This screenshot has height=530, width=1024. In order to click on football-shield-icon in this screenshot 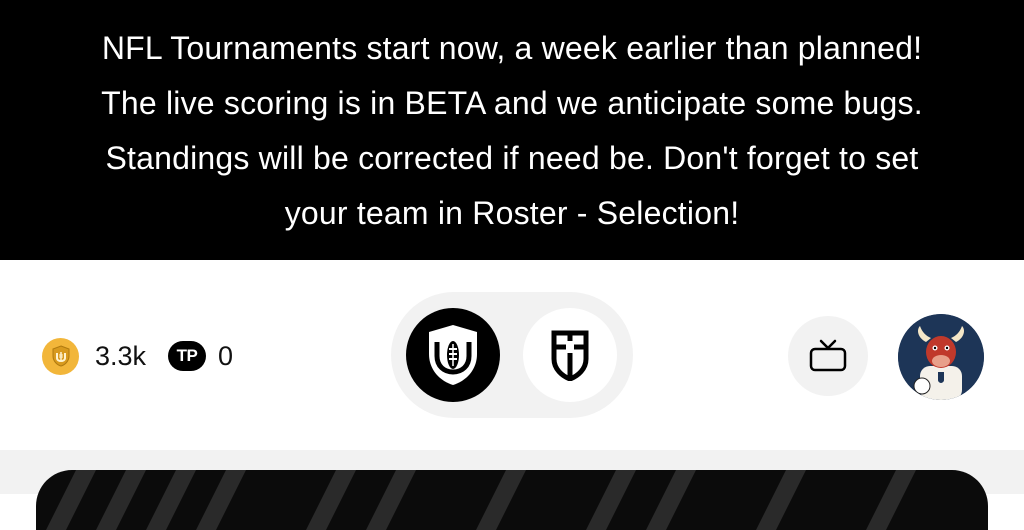, I will do `click(453, 355)`.